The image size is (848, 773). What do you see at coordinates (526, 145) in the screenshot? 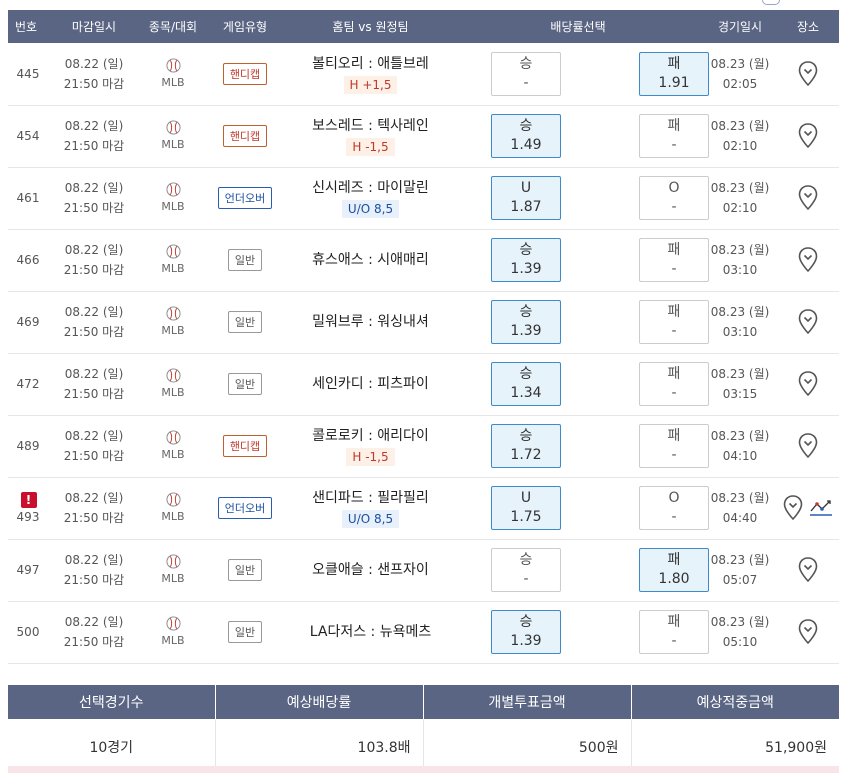
I see `win-odds-value: 1.49` at bounding box center [526, 145].